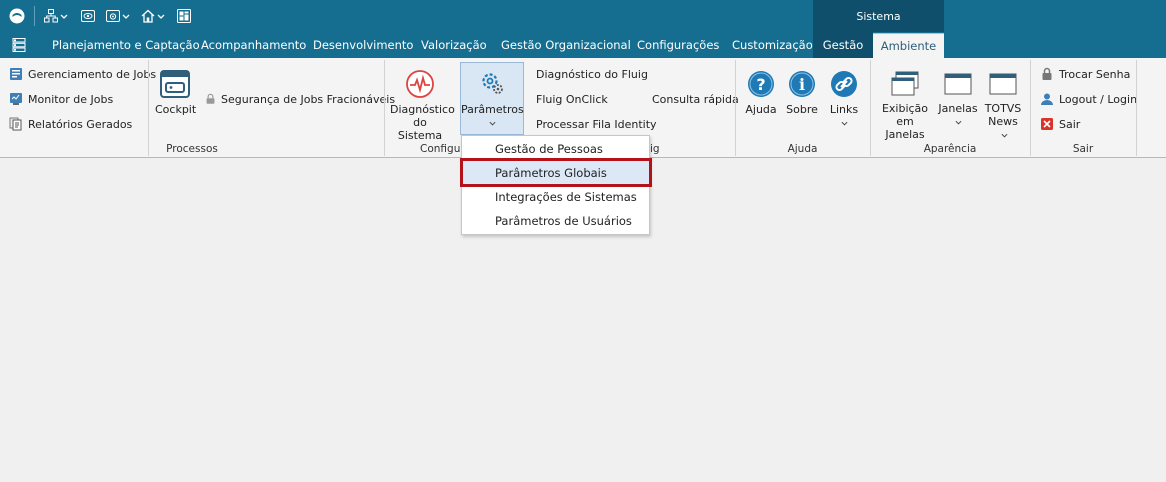 The width and height of the screenshot is (1166, 482). Describe the element at coordinates (908, 45) in the screenshot. I see `tab-ambiente: Ambiente` at that location.